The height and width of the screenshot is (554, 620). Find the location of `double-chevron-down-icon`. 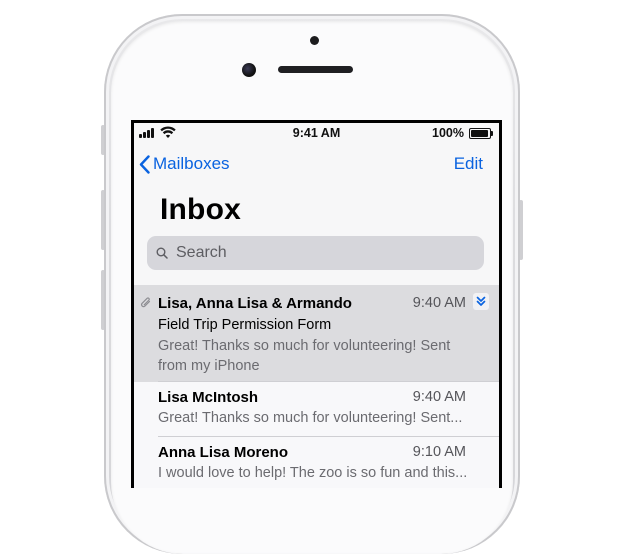

double-chevron-down-icon is located at coordinates (481, 301).